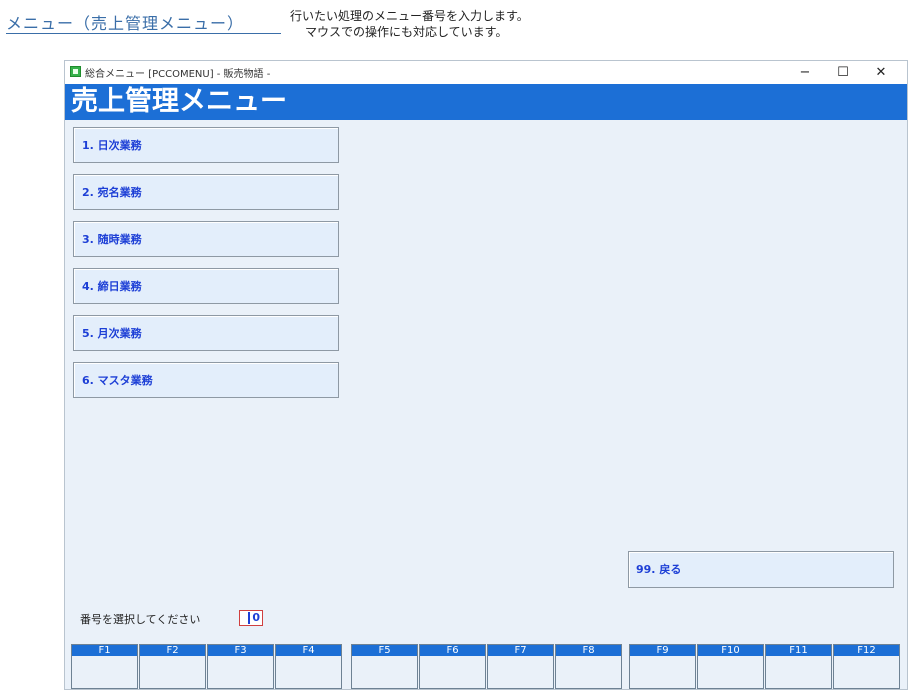 This screenshot has width=919, height=694. What do you see at coordinates (112, 333) in the screenshot?
I see `menu-button-label: 5. 月次業務` at bounding box center [112, 333].